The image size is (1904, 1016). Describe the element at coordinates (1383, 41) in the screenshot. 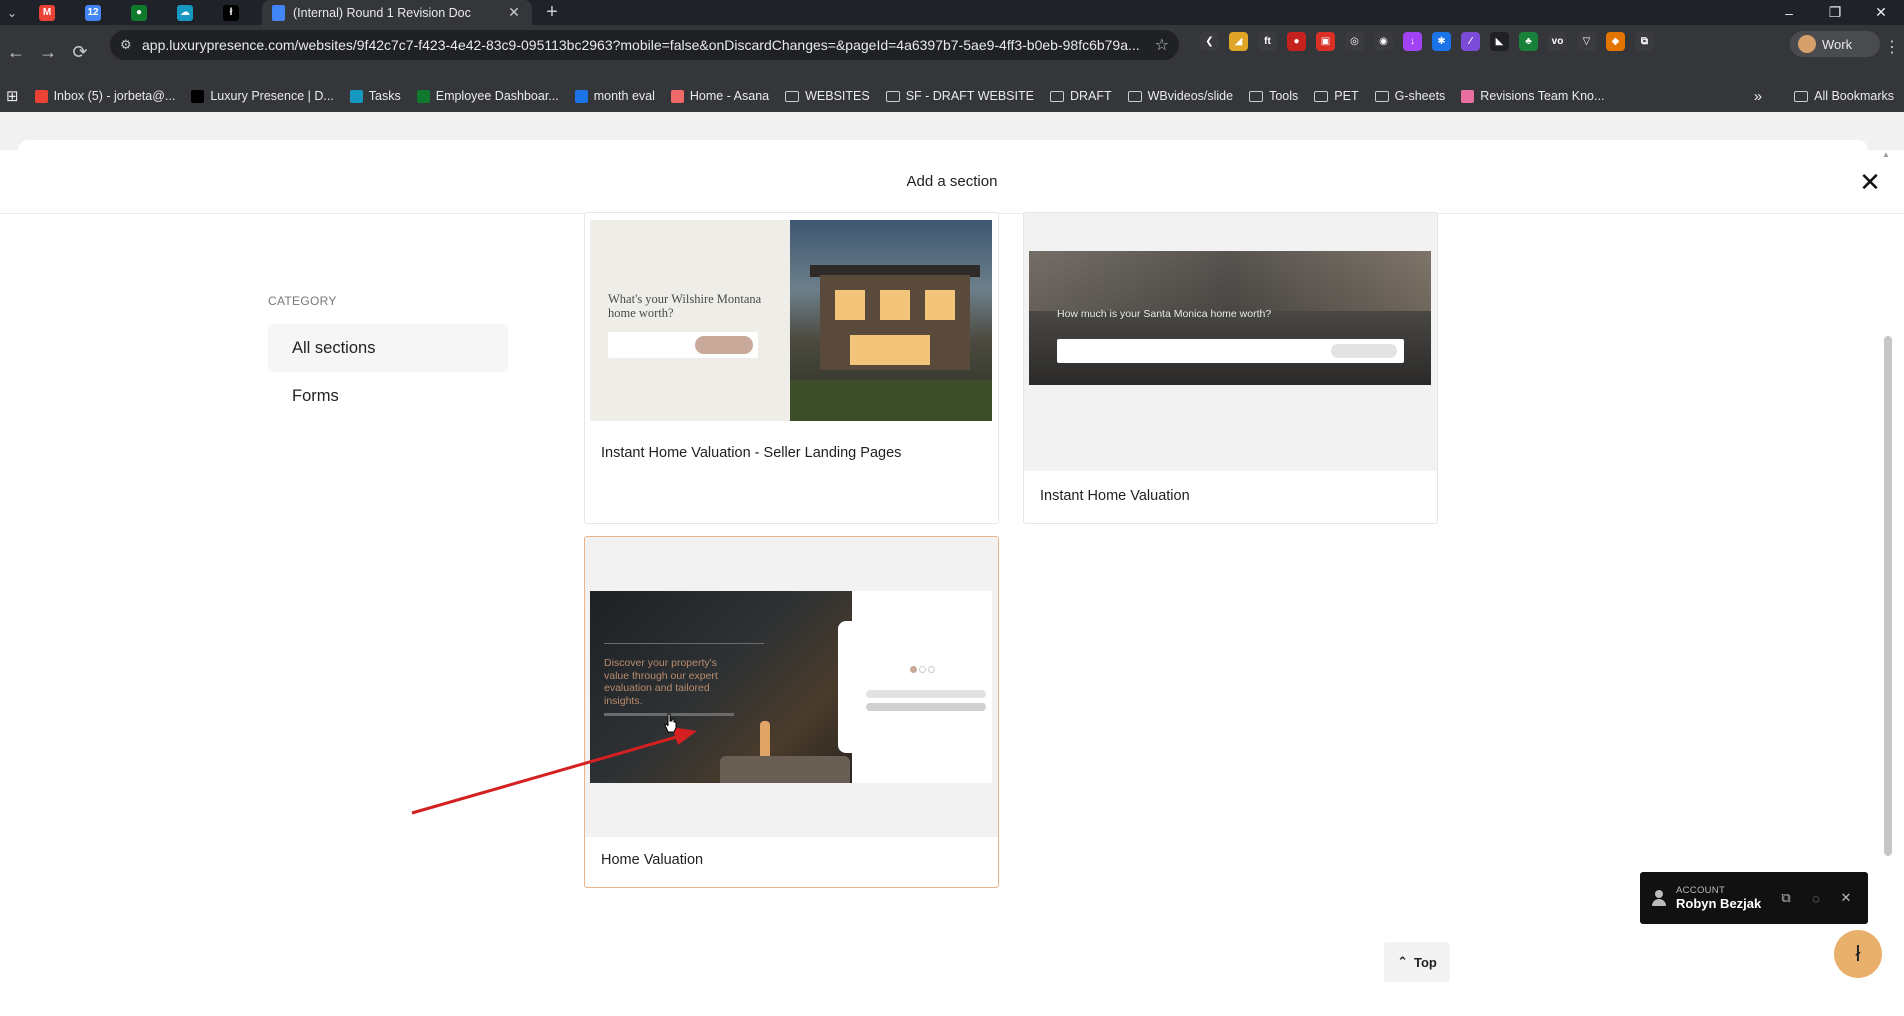

I see `extension-7-icon: ◉` at that location.